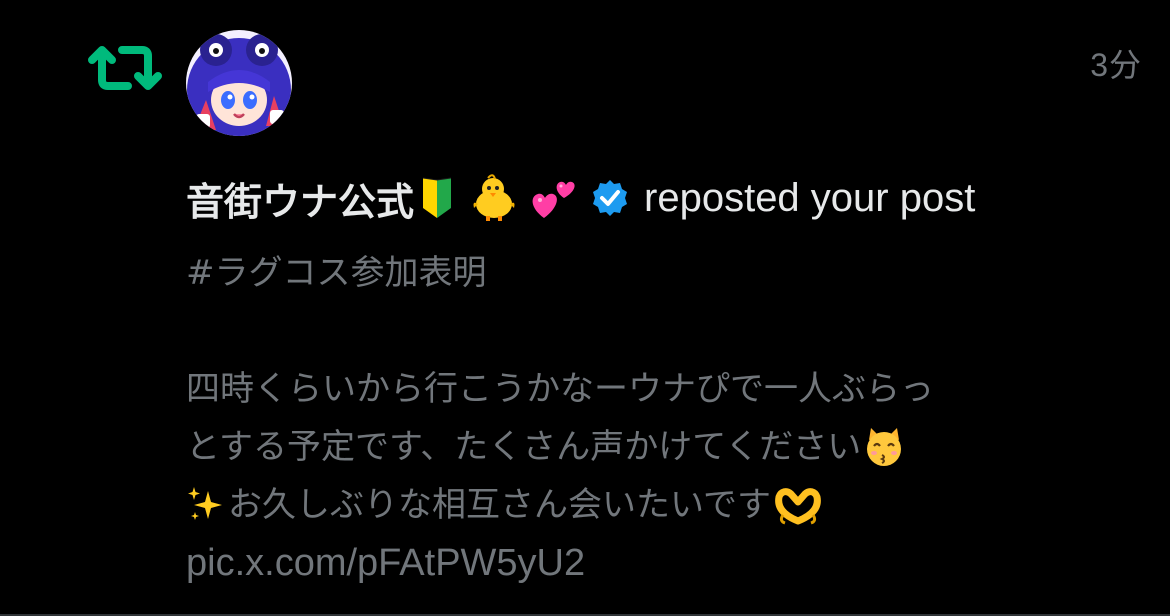 This screenshot has width=1170, height=616. Describe the element at coordinates (553, 198) in the screenshot. I see `two-hearts-icon` at that location.